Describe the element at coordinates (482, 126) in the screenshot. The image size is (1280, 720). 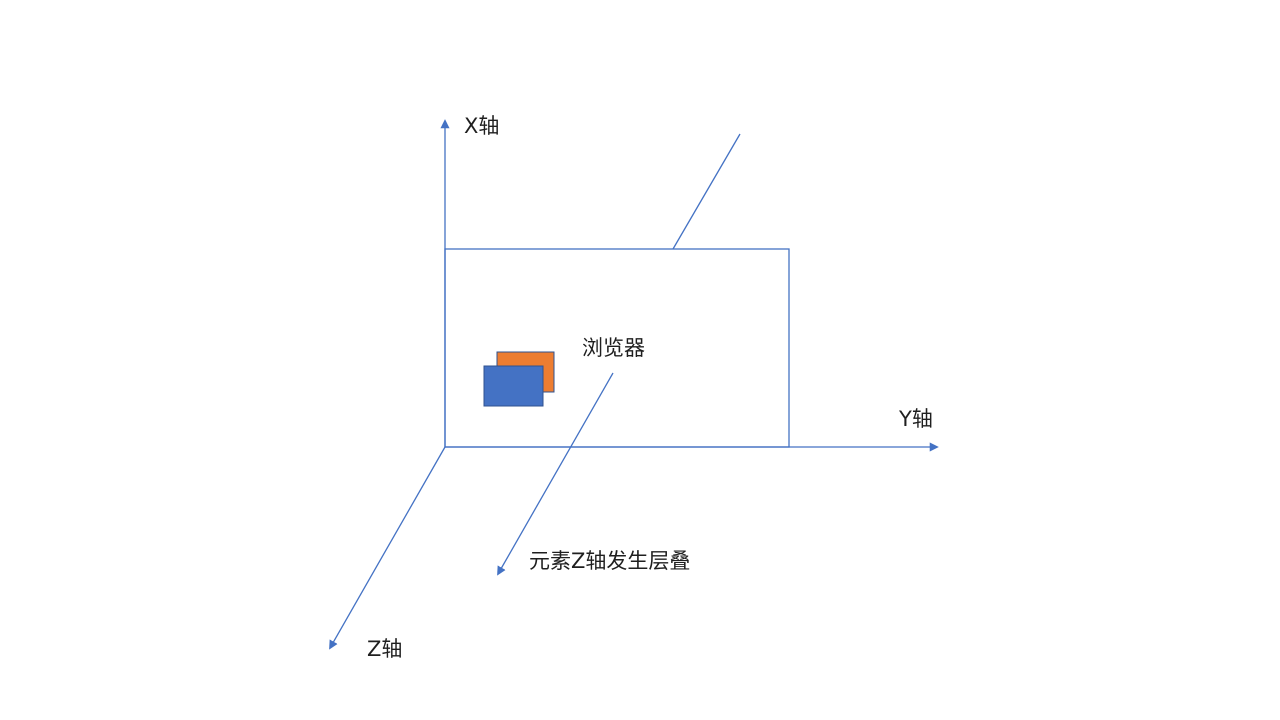
I see `x-axis-label: X轴` at that location.